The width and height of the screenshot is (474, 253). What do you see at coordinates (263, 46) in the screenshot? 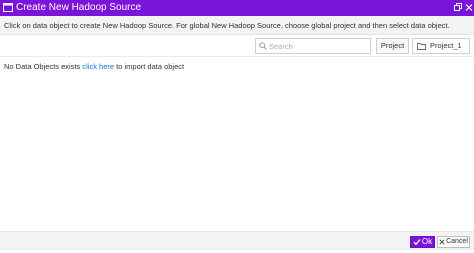
I see `search-icon` at bounding box center [263, 46].